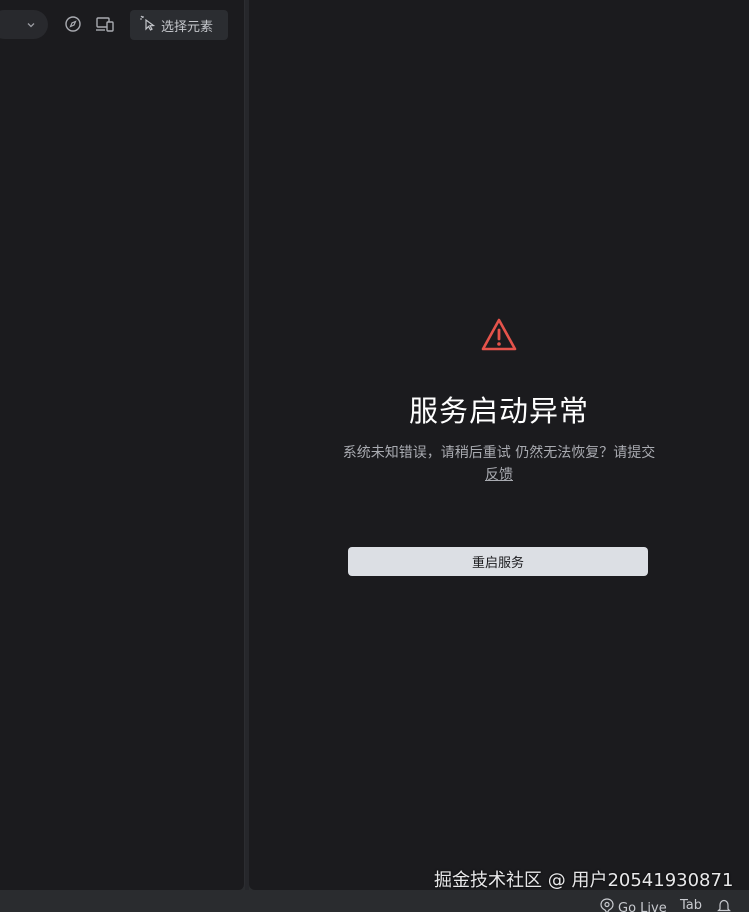  What do you see at coordinates (105, 24) in the screenshot?
I see `devices-icon` at bounding box center [105, 24].